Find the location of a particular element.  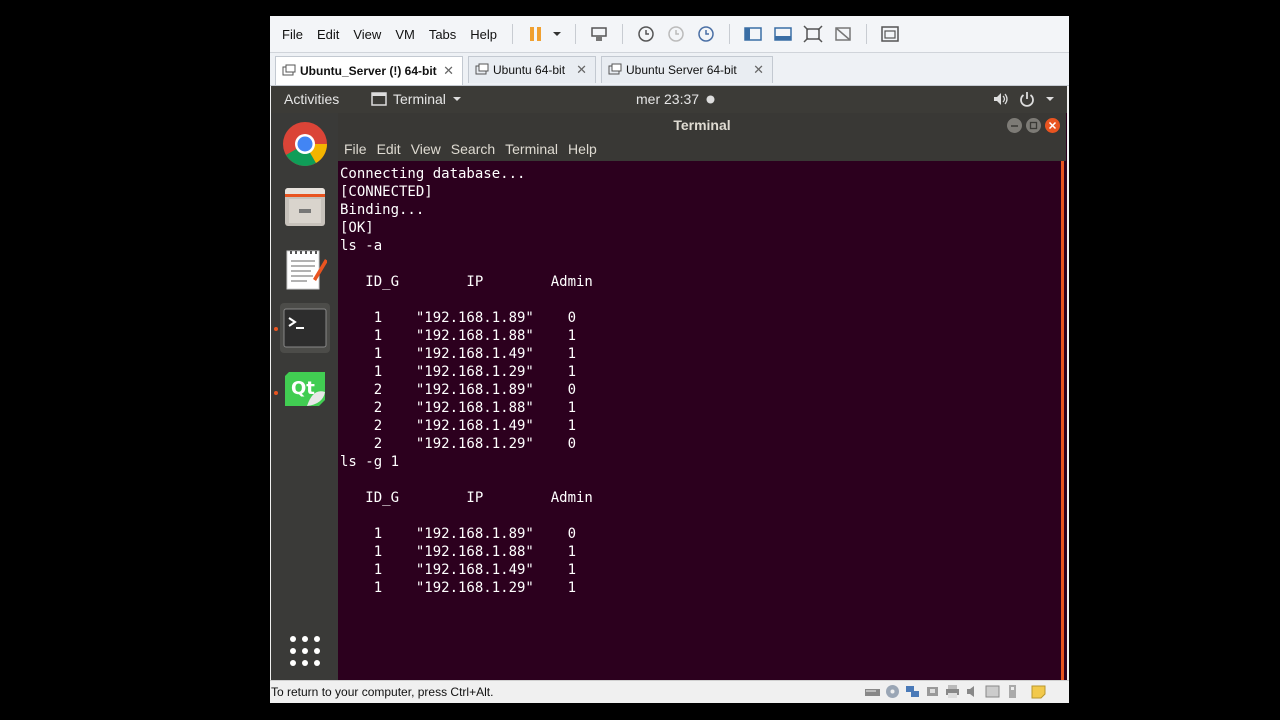

dock-chrome is located at coordinates (305, 144).